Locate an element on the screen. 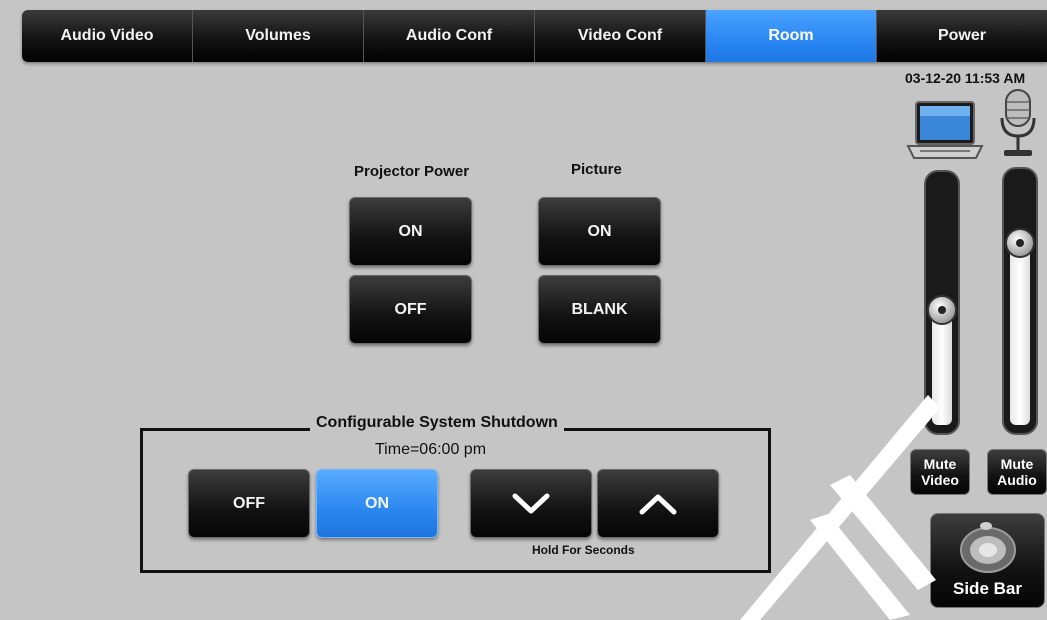  time-up-button is located at coordinates (658, 503).